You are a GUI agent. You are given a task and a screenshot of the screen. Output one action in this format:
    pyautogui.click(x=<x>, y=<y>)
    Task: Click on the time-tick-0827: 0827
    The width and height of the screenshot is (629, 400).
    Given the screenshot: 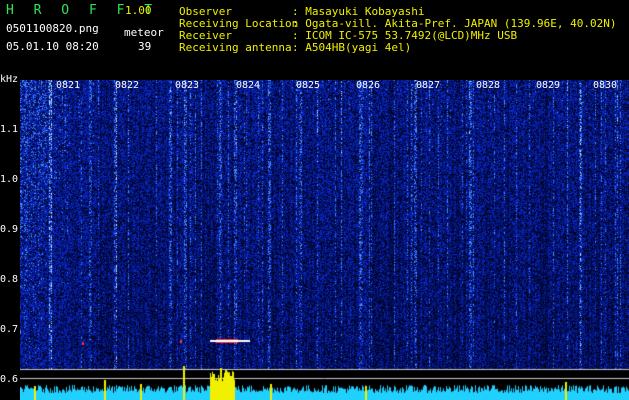 What is the action you would take?
    pyautogui.click(x=428, y=85)
    